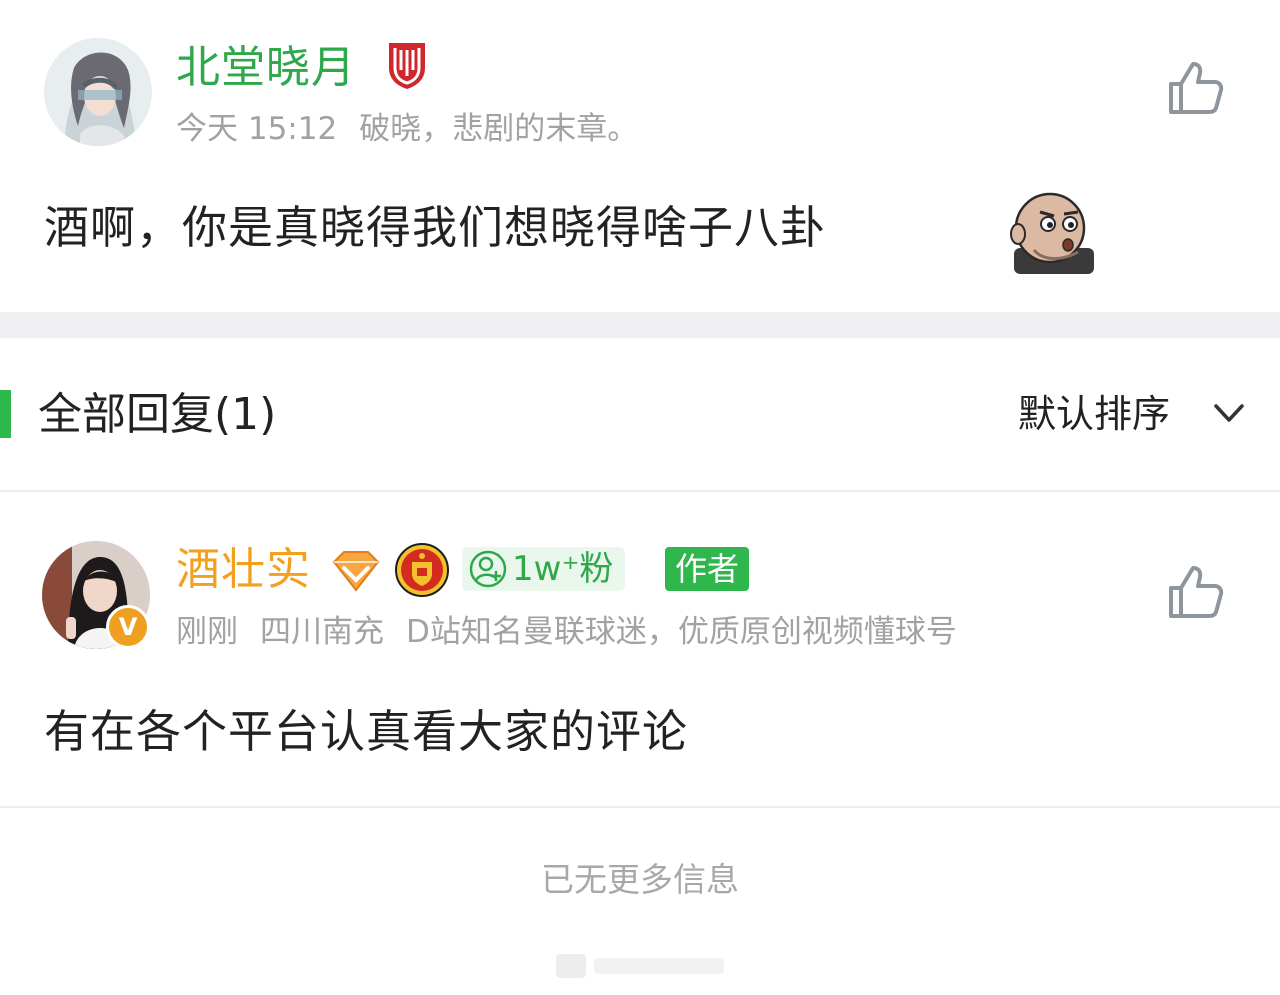  Describe the element at coordinates (640, 879) in the screenshot. I see `no-more-info: 已无更多信息` at that location.